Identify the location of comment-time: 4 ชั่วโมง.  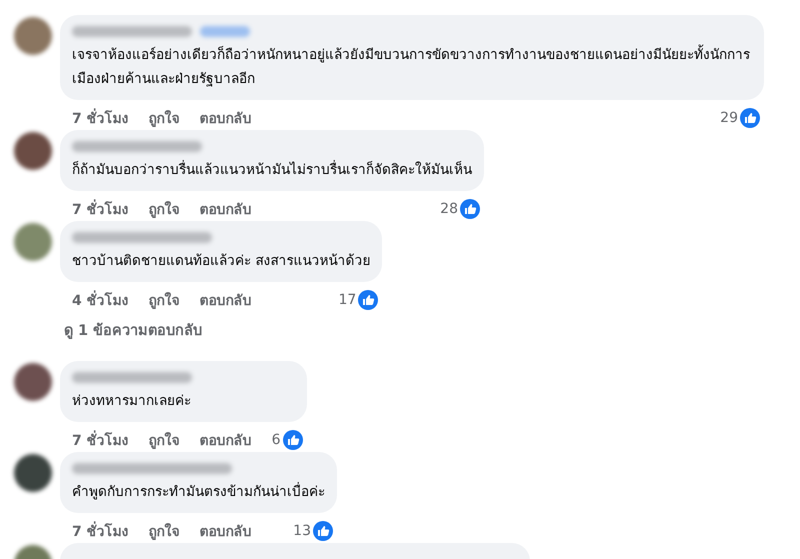
(100, 300).